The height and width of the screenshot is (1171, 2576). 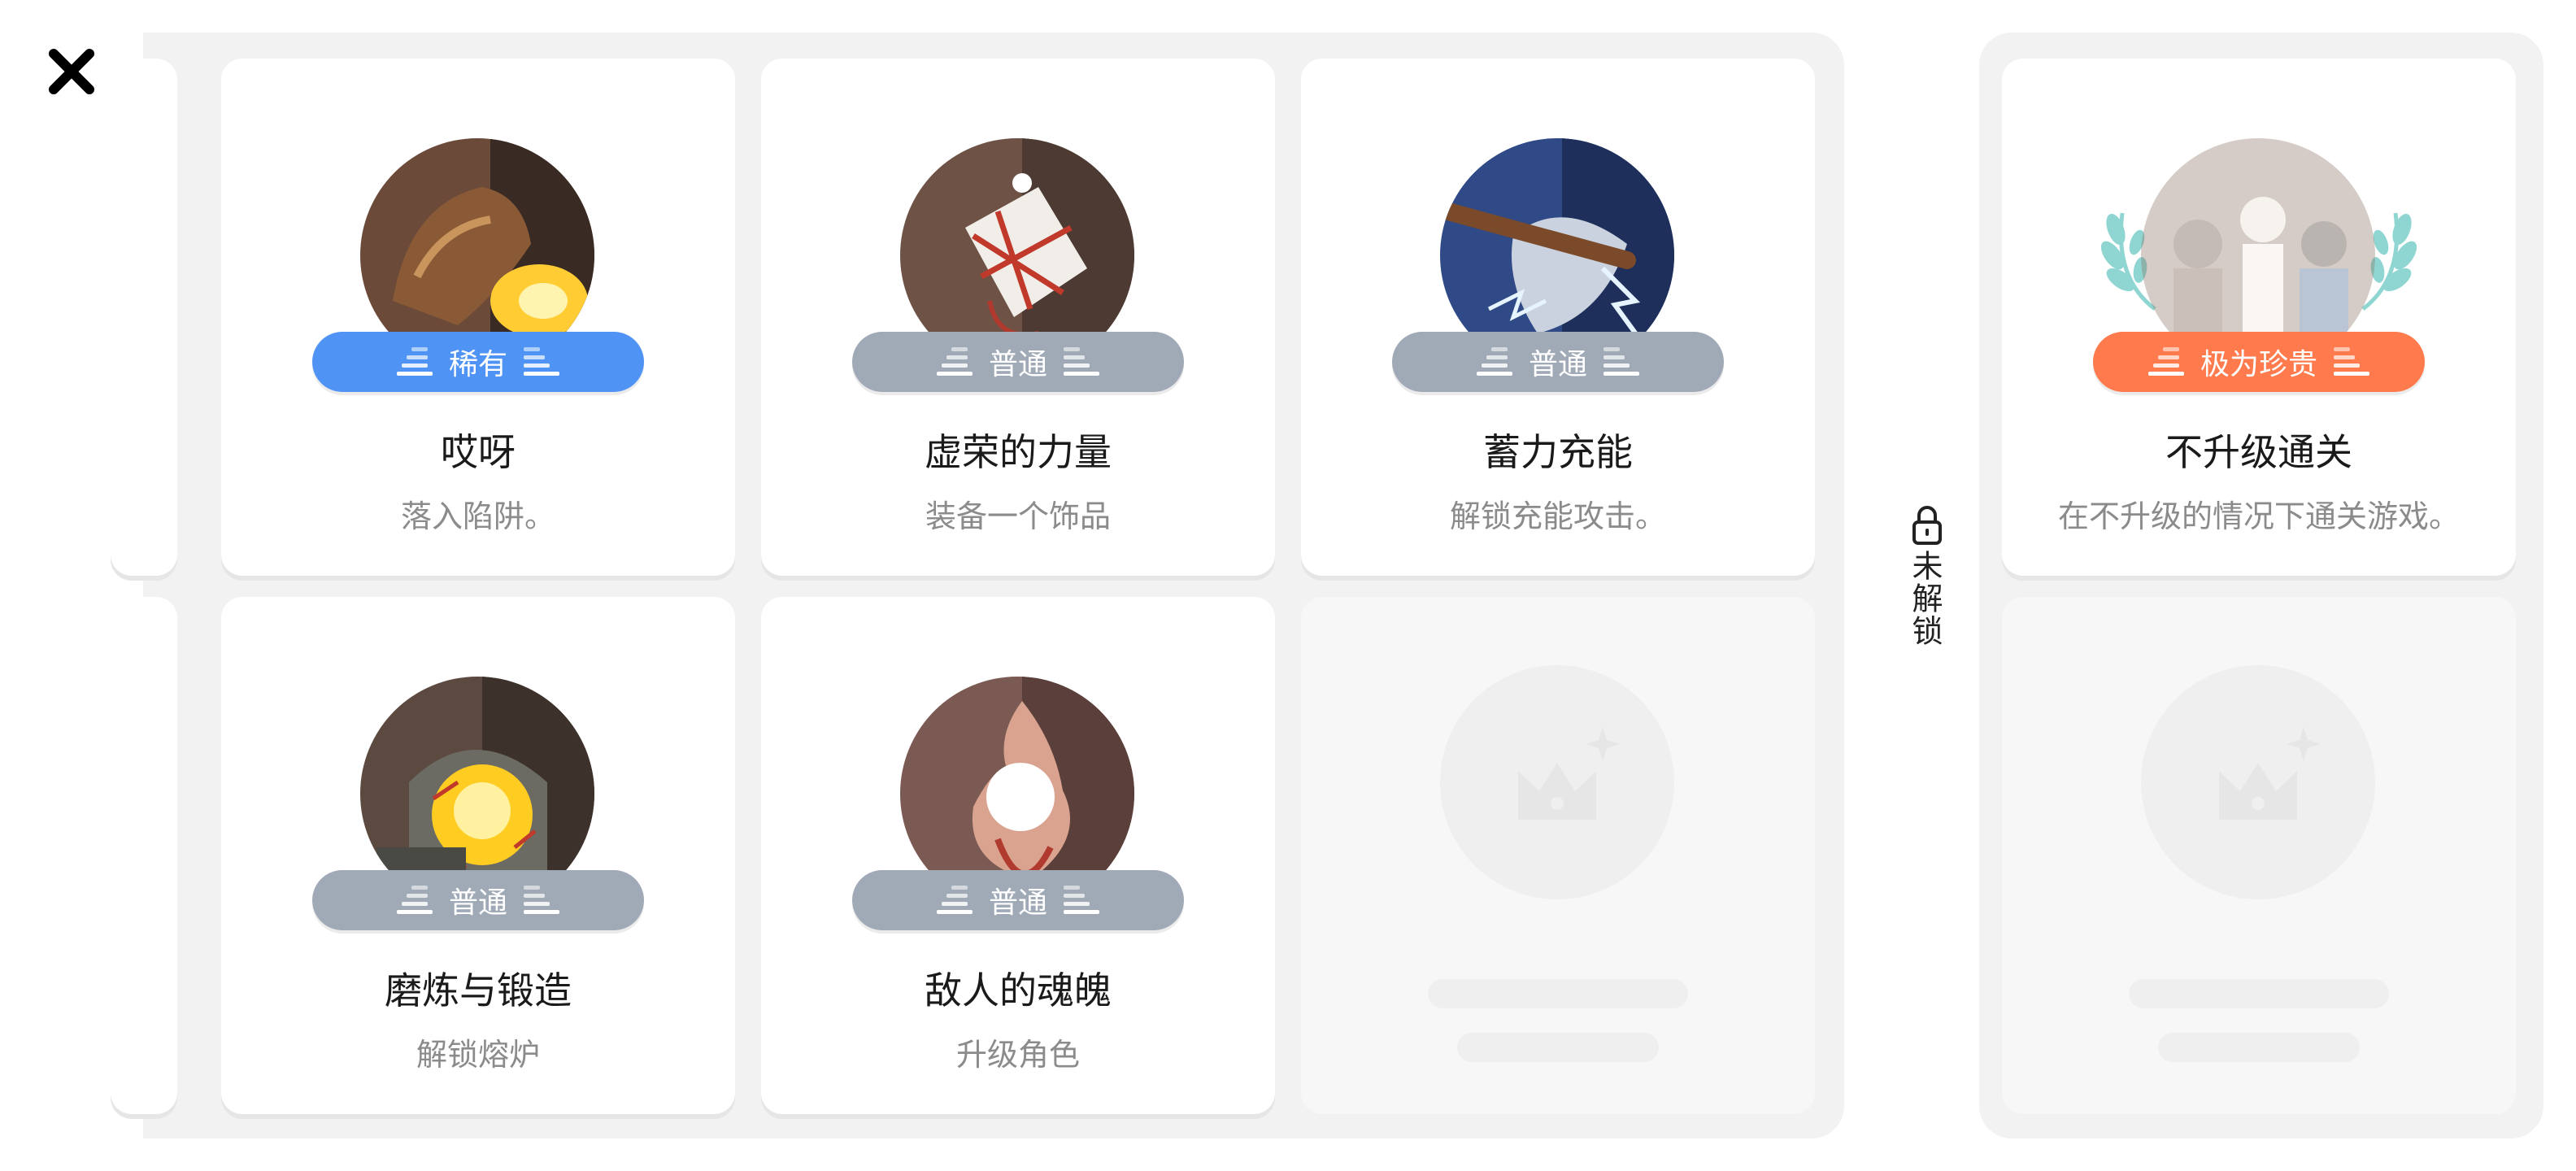 What do you see at coordinates (478, 452) in the screenshot?
I see `achievement-title: 哎呀` at bounding box center [478, 452].